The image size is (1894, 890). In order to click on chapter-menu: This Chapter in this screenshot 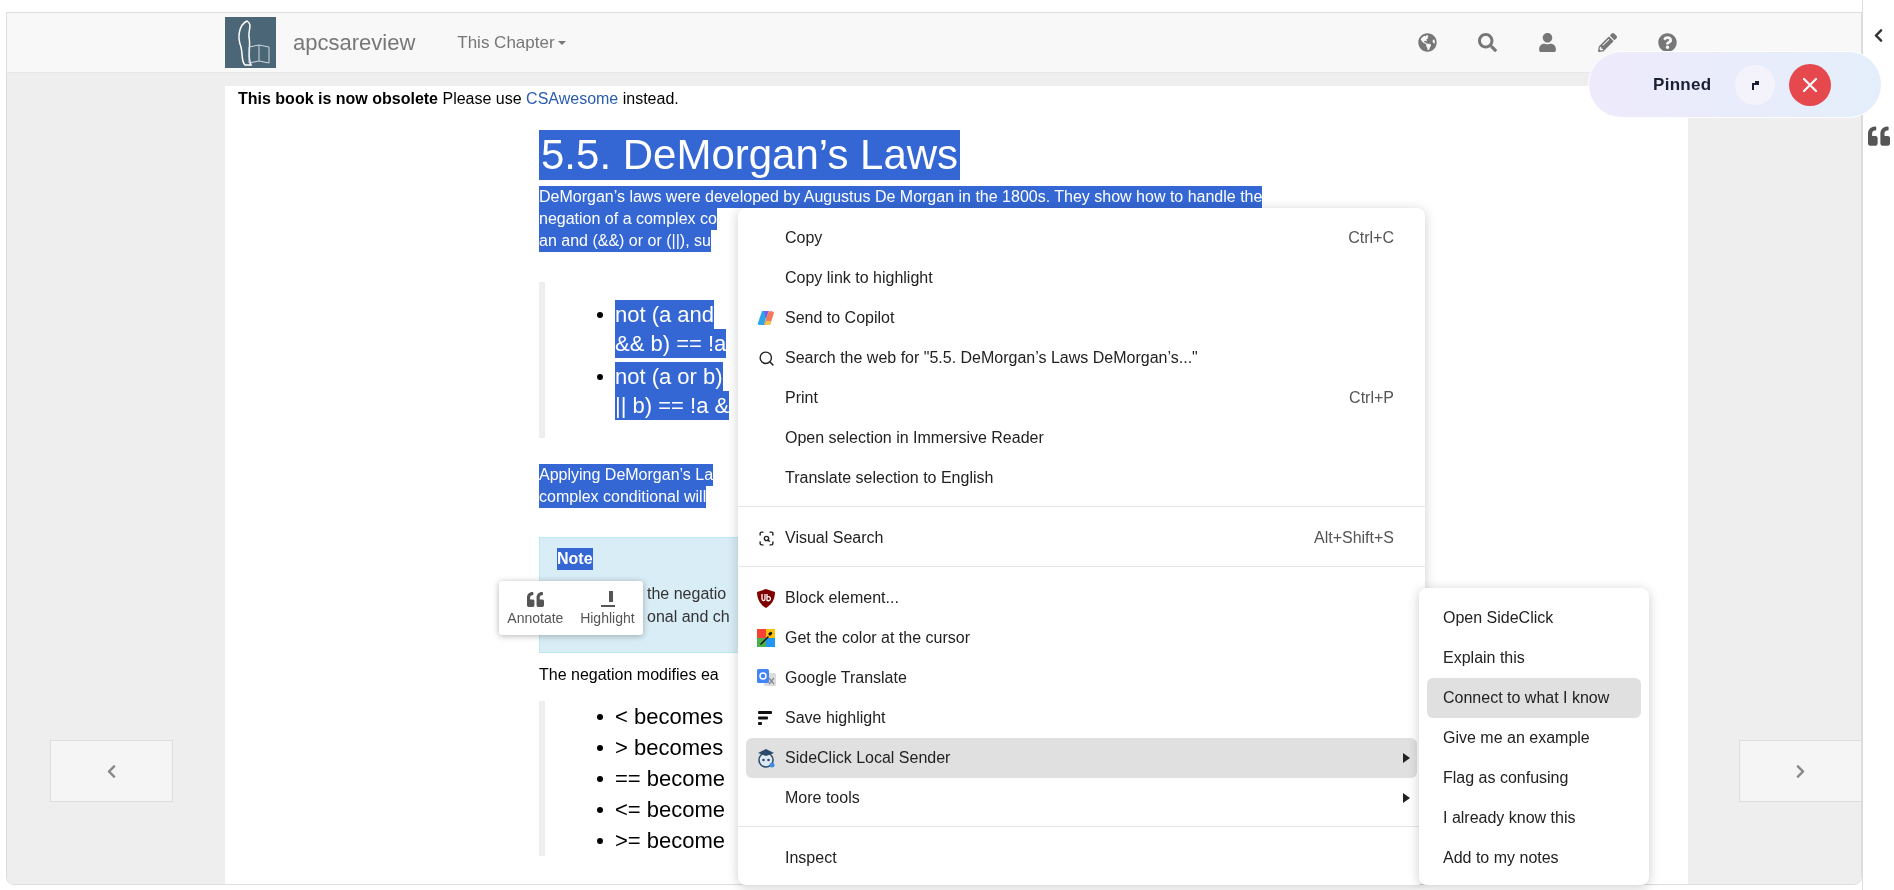, I will do `click(511, 42)`.